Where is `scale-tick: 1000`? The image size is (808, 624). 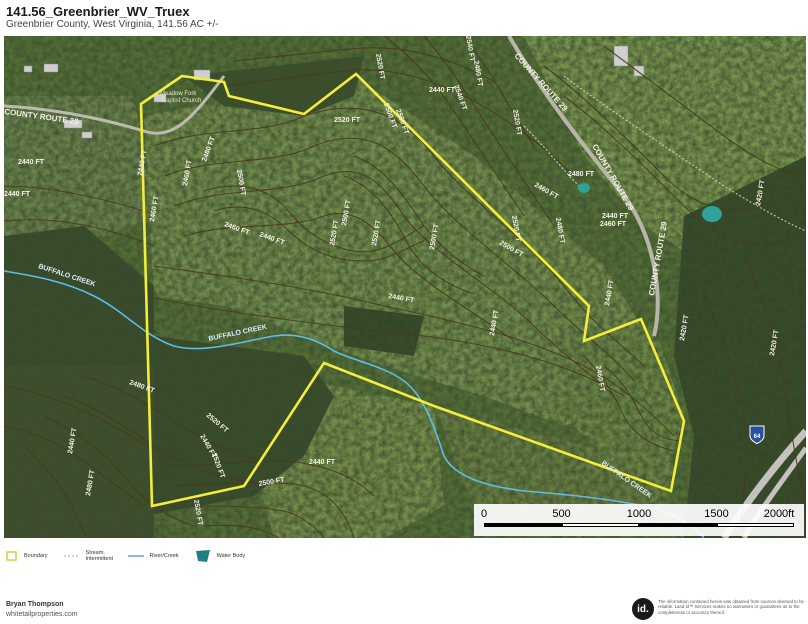
scale-tick: 1000 is located at coordinates (639, 514).